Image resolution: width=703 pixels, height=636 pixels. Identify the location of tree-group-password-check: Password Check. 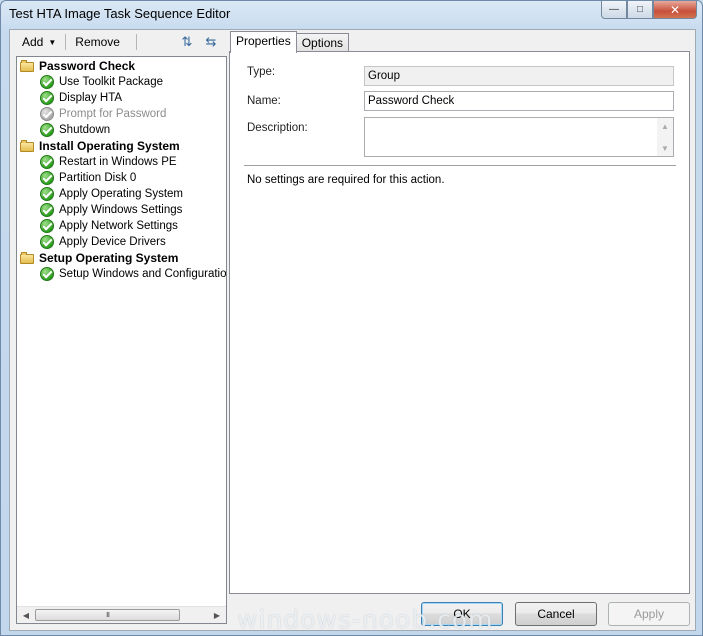
(77, 66).